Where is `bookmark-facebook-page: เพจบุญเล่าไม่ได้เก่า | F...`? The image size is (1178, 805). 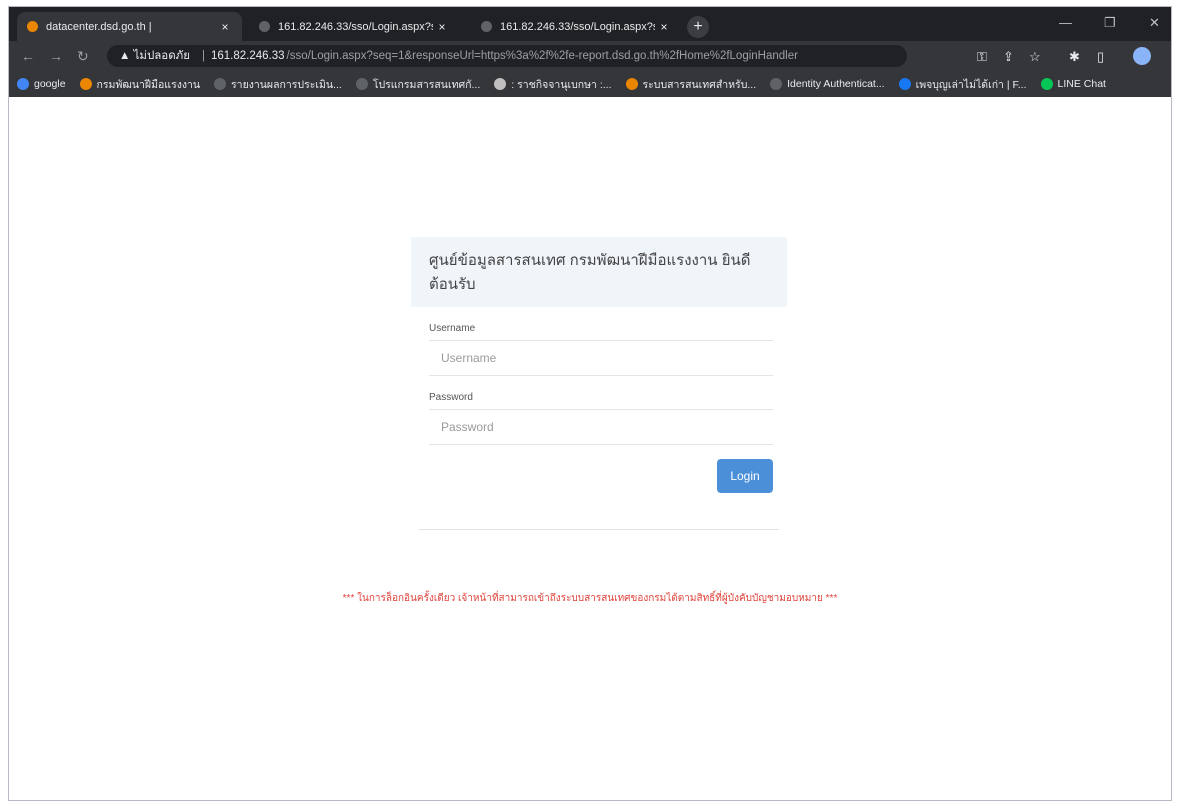
bookmark-facebook-page: เพจบุญเล่าไม่ได้เก่า | F... is located at coordinates (962, 84).